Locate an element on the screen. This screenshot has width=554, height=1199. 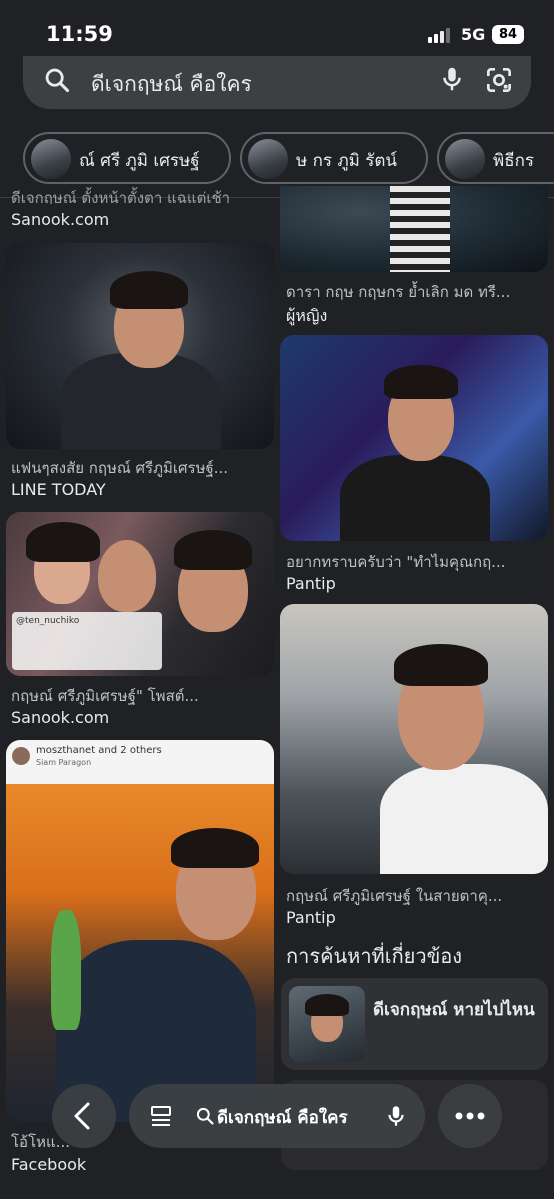
more-icon is located at coordinates (470, 1116).